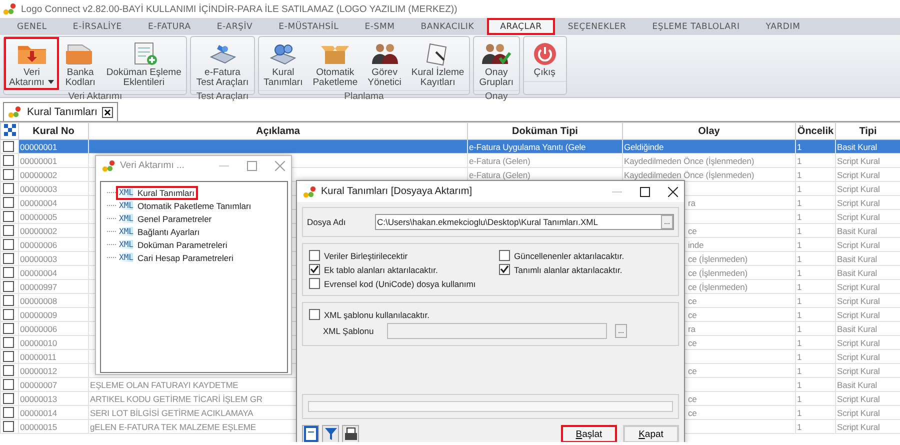 The height and width of the screenshot is (445, 900). Describe the element at coordinates (53, 131) in the screenshot. I see `column-header: Kural No` at that location.